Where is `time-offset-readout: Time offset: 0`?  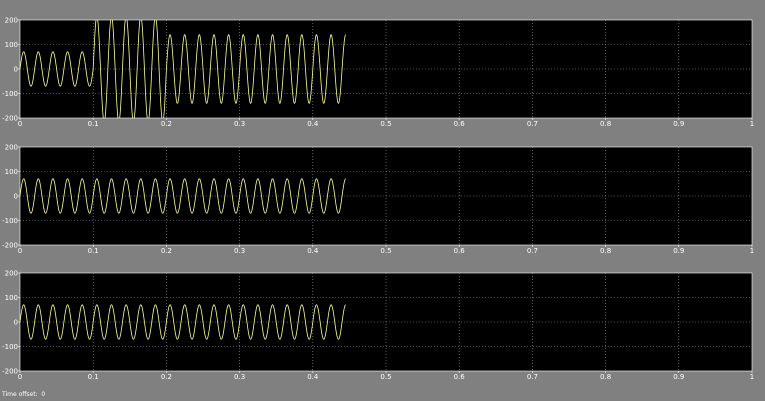
time-offset-readout: Time offset: 0 is located at coordinates (23, 394).